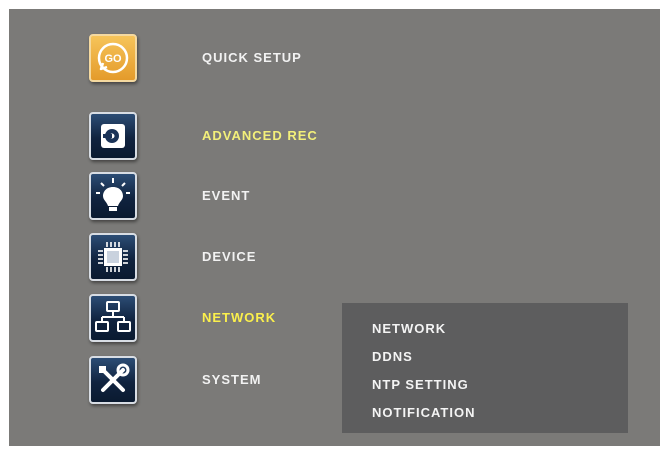 The width and height of the screenshot is (668, 451). What do you see at coordinates (113, 257) in the screenshot?
I see `chip-icon` at bounding box center [113, 257].